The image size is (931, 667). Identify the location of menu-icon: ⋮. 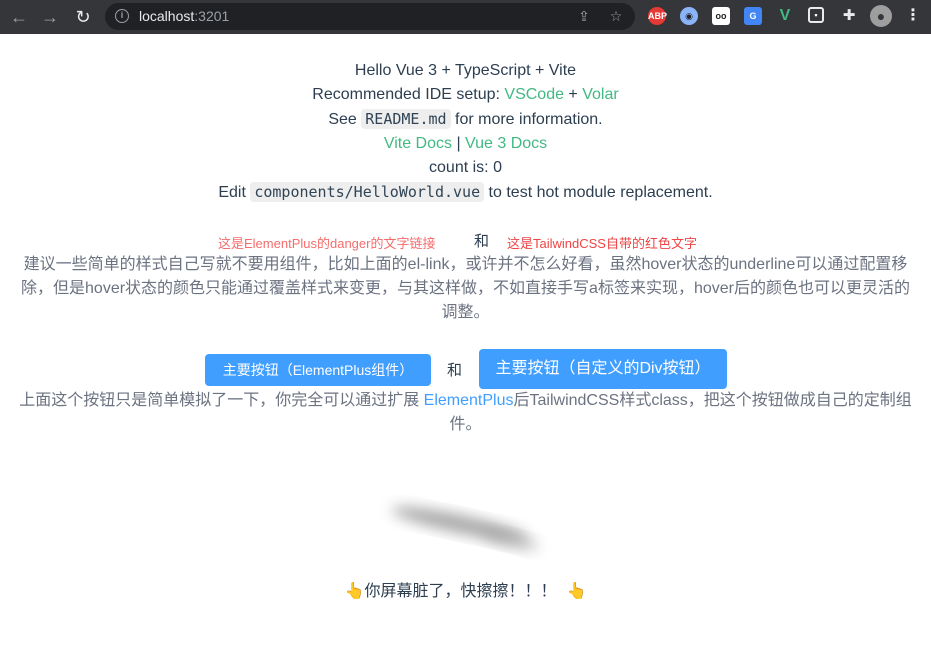
(913, 16).